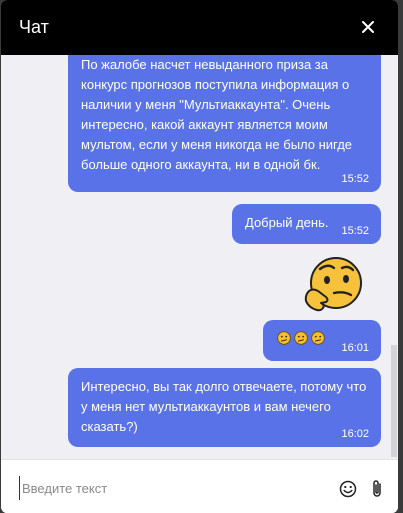 This screenshot has width=403, height=513. What do you see at coordinates (377, 489) in the screenshot?
I see `attach-icon` at bounding box center [377, 489].